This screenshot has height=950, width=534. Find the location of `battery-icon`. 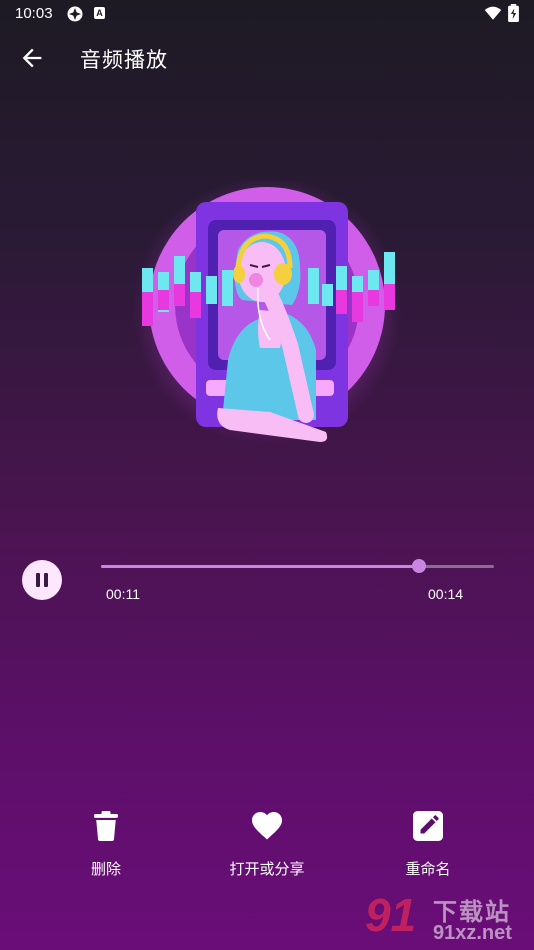

battery-icon is located at coordinates (513, 13).